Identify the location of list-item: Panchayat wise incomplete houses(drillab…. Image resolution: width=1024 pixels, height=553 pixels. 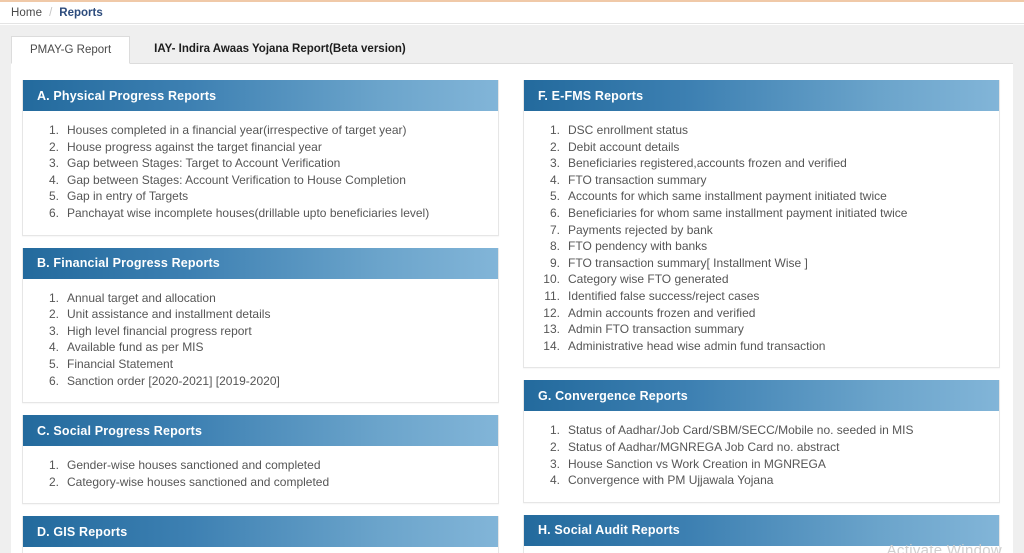
(260, 213).